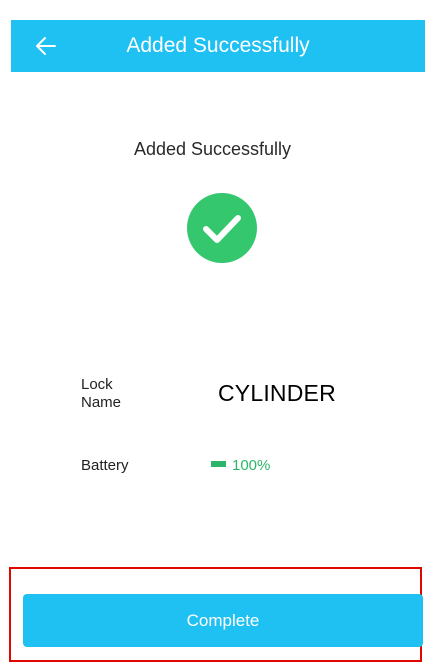 The image size is (425, 666). I want to click on success-message: Added Successfully, so click(212, 149).